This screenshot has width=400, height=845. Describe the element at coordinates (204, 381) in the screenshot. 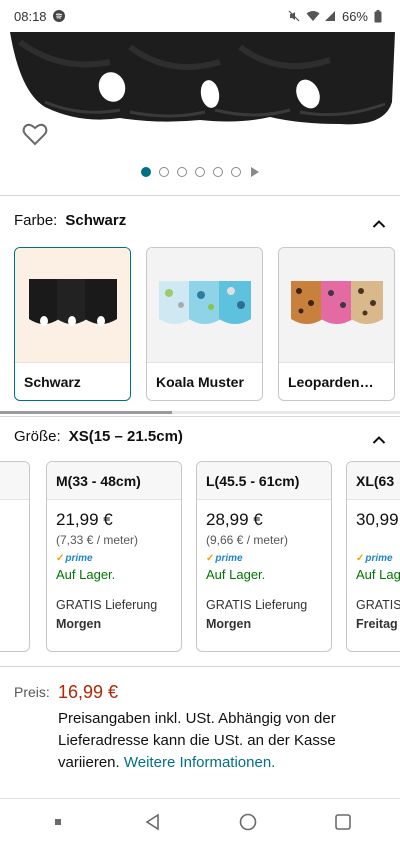

I see `color-option-label: Koala Muster` at that location.